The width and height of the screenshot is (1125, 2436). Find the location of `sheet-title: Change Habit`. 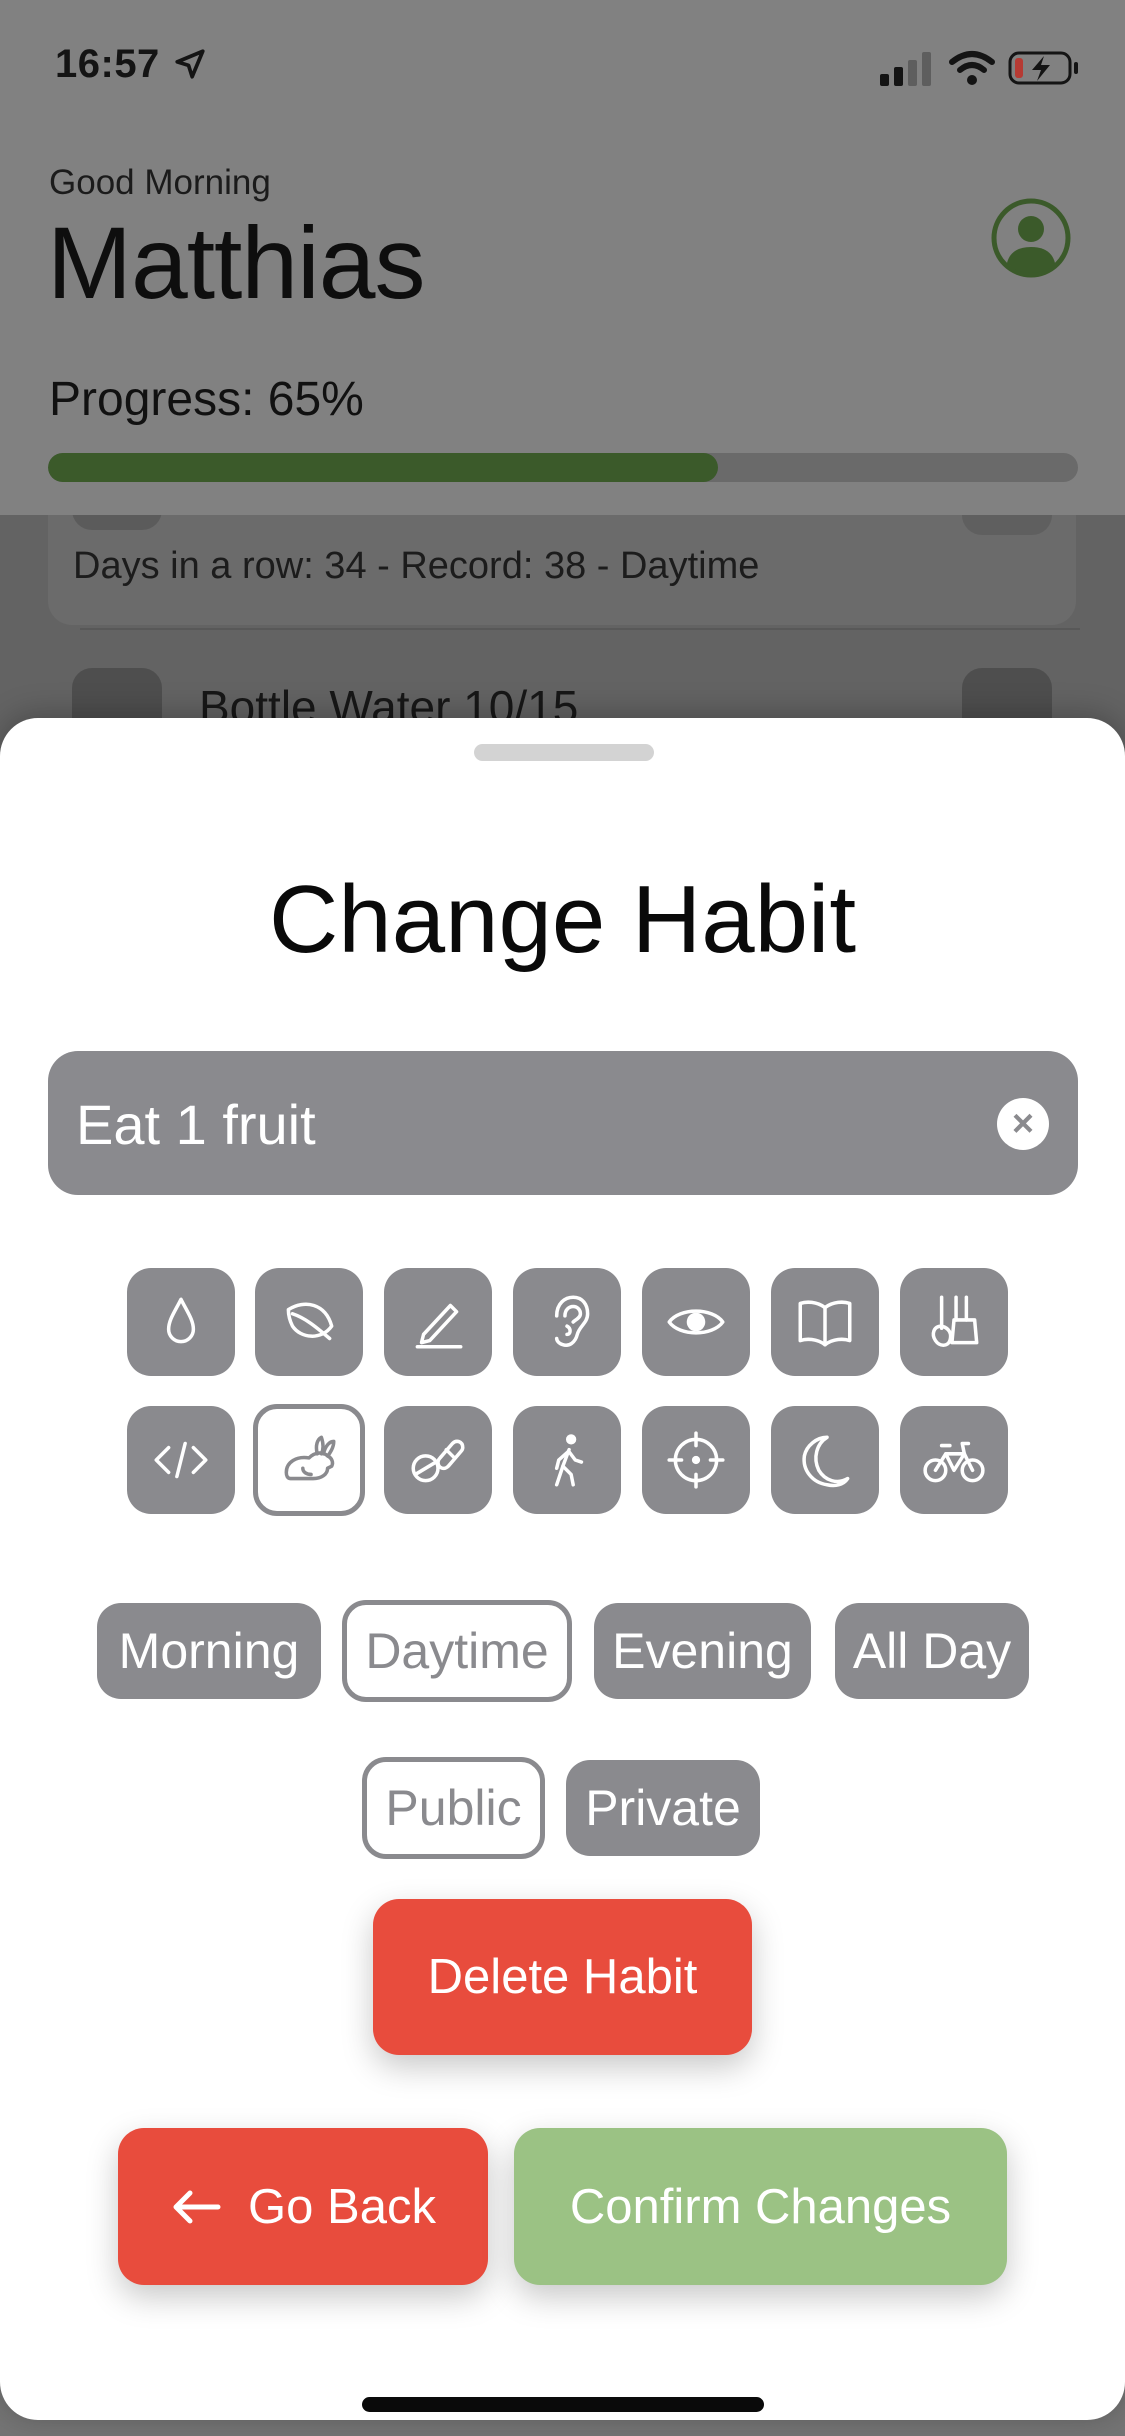

sheet-title: Change Habit is located at coordinates (562, 919).